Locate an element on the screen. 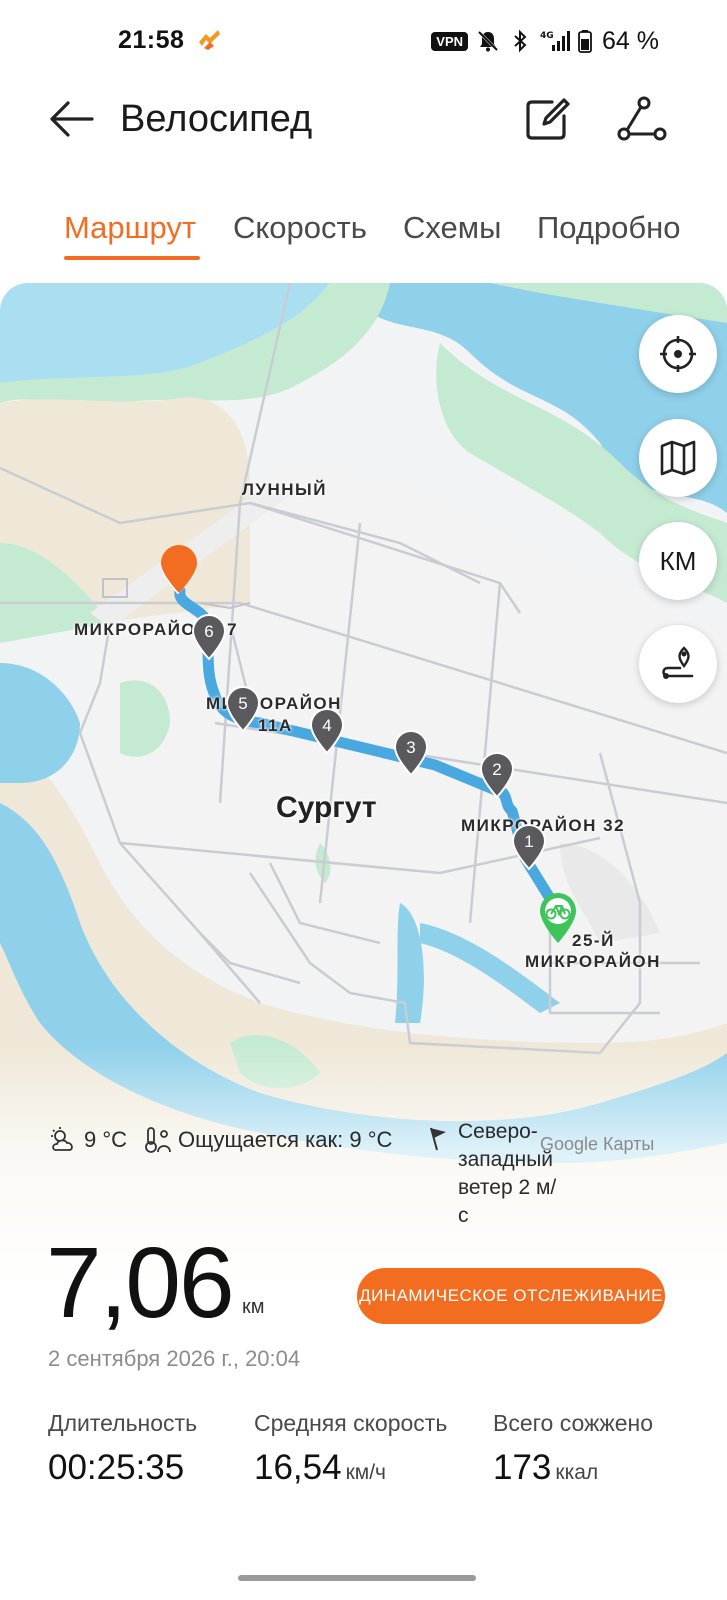 The height and width of the screenshot is (1600, 727). map-layers-icon is located at coordinates (678, 458).